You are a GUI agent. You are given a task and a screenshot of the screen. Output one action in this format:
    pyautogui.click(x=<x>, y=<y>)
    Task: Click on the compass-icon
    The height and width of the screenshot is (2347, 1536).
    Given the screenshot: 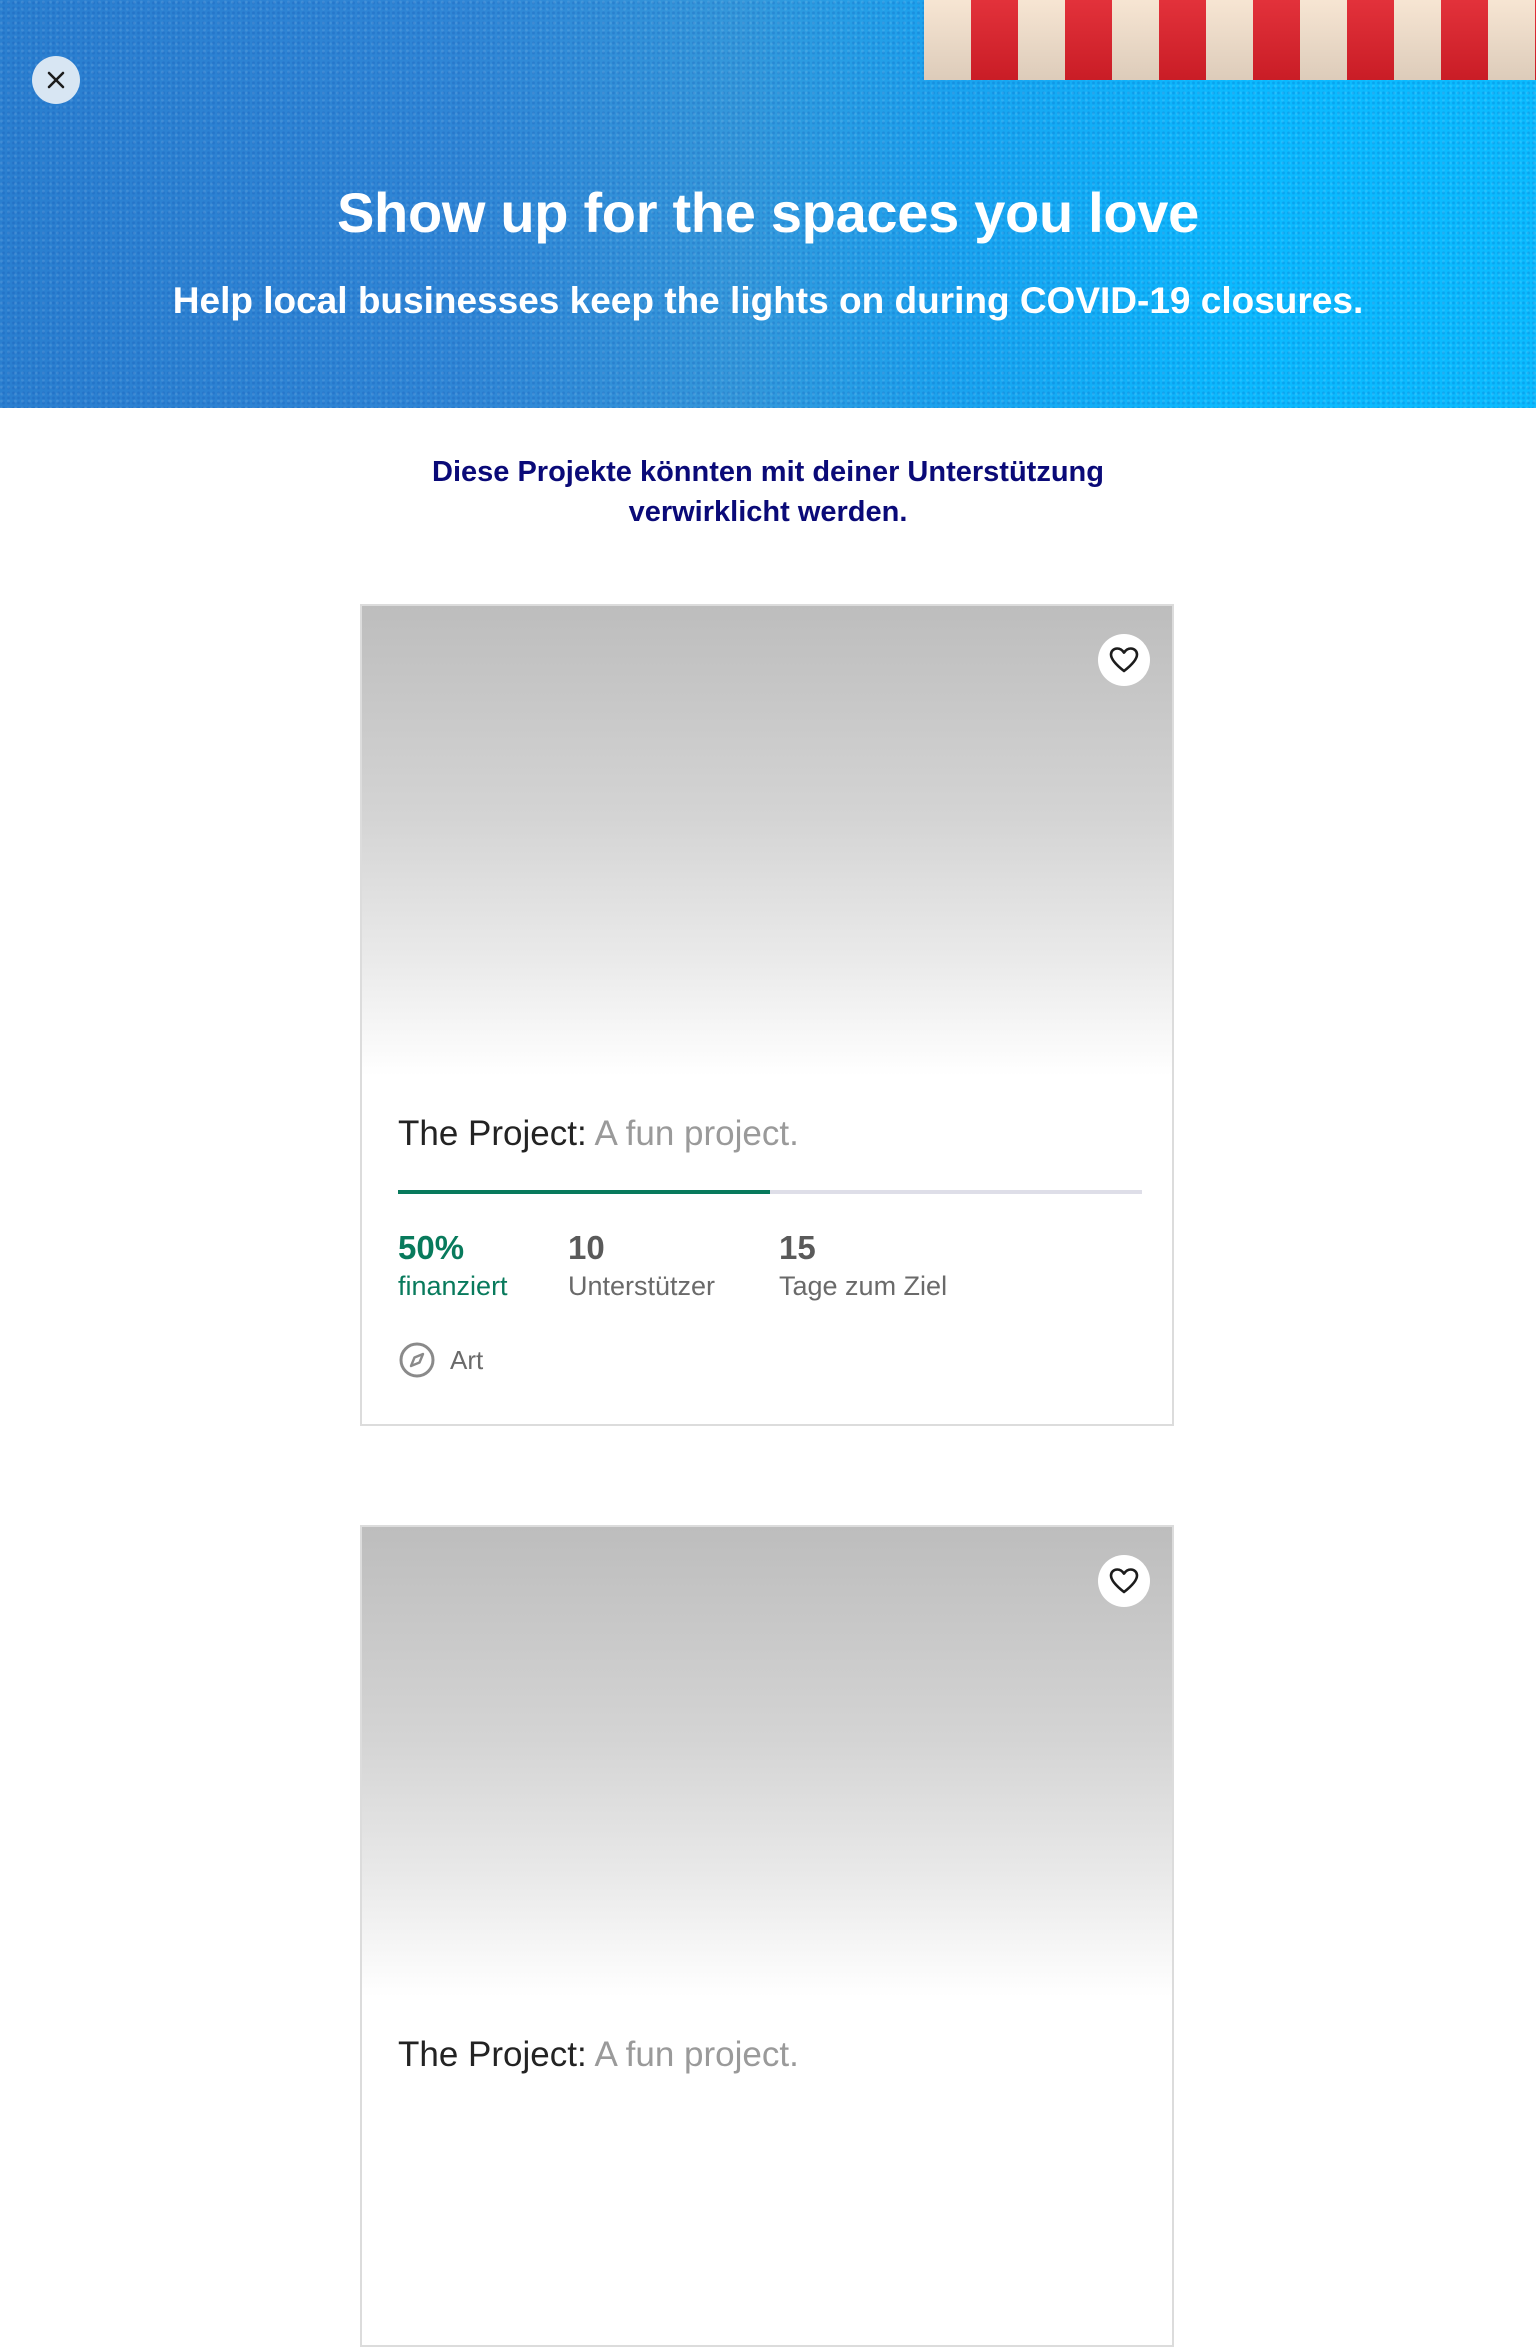 What is the action you would take?
    pyautogui.click(x=417, y=1360)
    